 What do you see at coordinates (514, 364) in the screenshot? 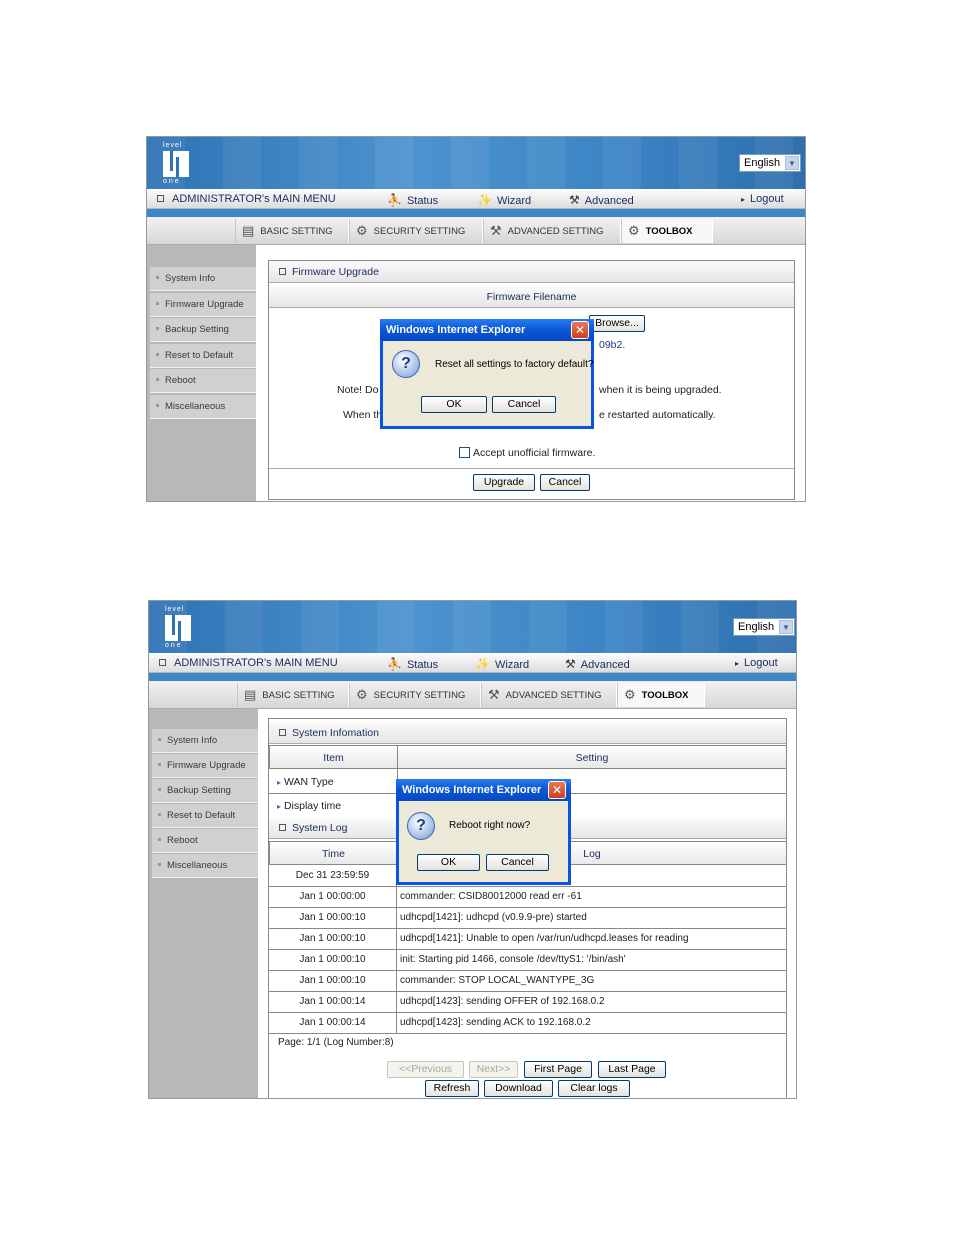
I see `dialog-message: Reset all settings to factory default?` at bounding box center [514, 364].